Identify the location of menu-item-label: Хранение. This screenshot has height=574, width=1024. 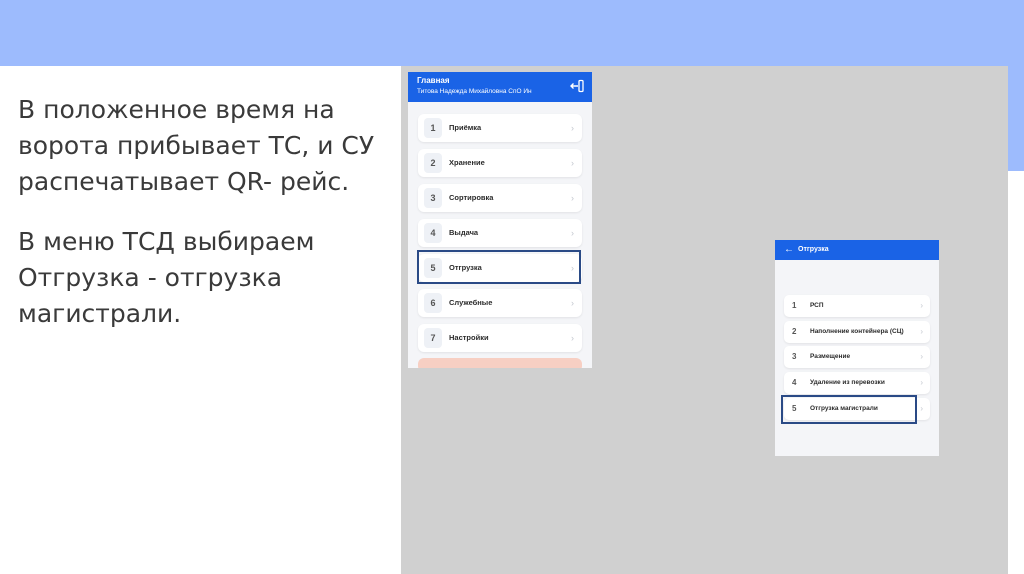
(467, 162).